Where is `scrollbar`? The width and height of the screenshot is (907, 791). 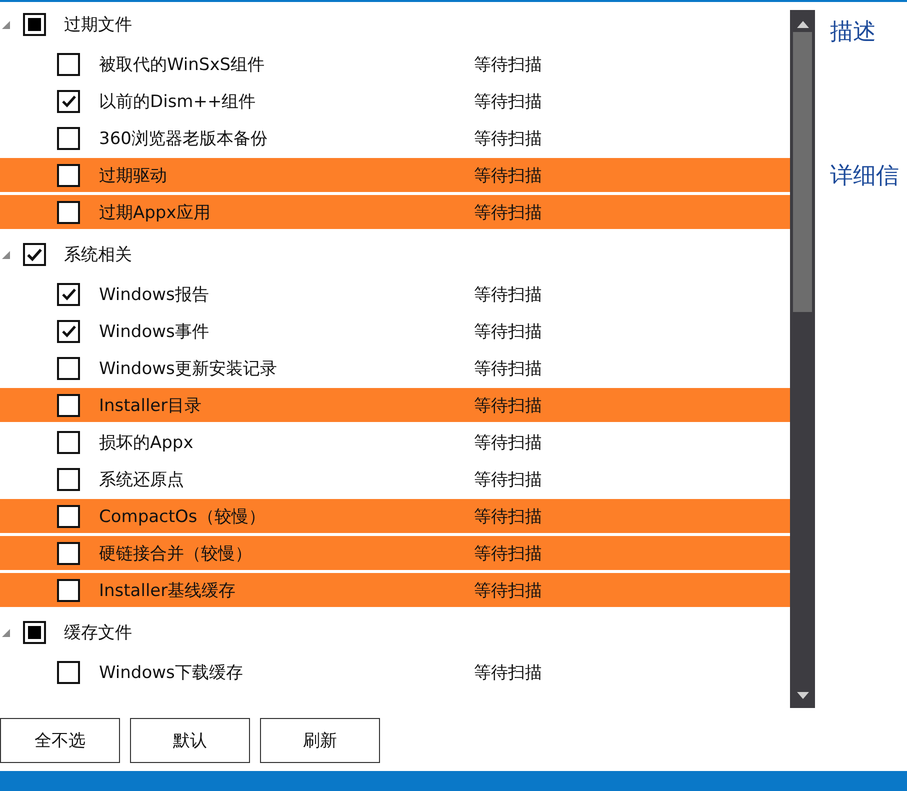 scrollbar is located at coordinates (802, 359).